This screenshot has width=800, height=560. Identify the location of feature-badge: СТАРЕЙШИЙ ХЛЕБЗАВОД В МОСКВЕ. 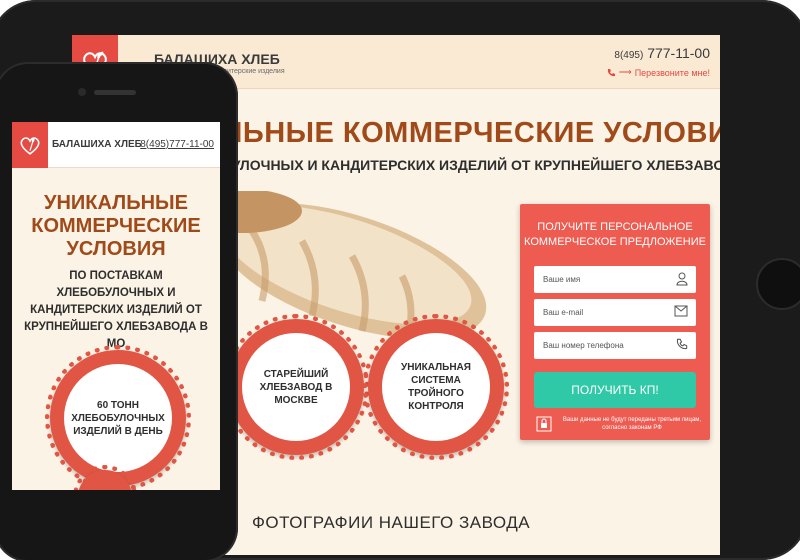
(296, 387).